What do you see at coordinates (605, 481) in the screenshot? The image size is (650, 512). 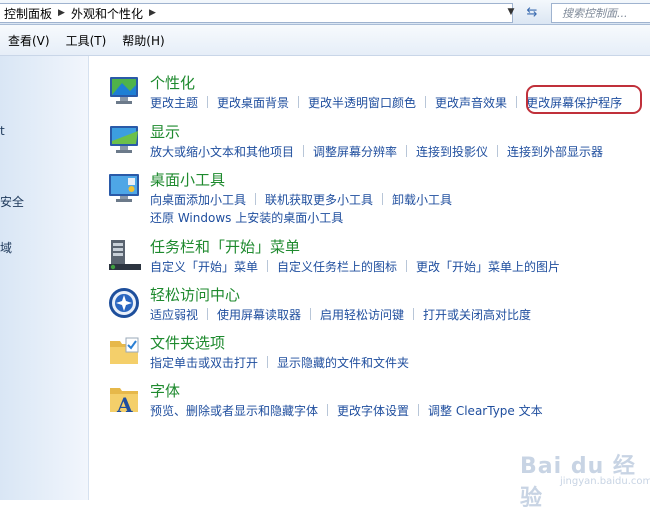 I see `watermark-sub: jingyan.baidu.com` at bounding box center [605, 481].